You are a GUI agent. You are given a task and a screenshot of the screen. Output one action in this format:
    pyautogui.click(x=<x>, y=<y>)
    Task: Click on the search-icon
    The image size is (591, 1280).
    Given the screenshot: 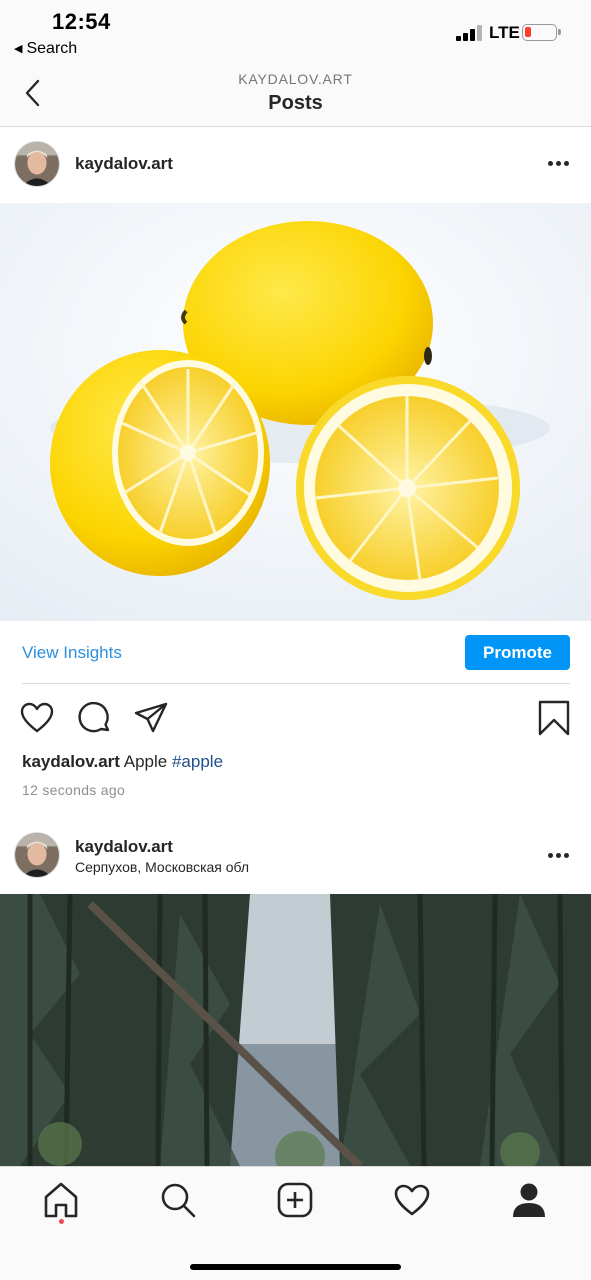 What is the action you would take?
    pyautogui.click(x=178, y=1200)
    